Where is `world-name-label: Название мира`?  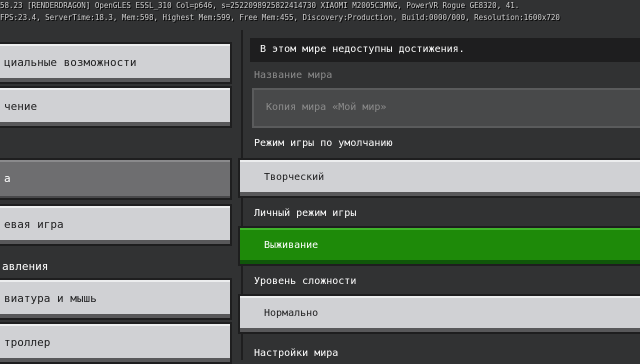
world-name-label: Название мира is located at coordinates (293, 75).